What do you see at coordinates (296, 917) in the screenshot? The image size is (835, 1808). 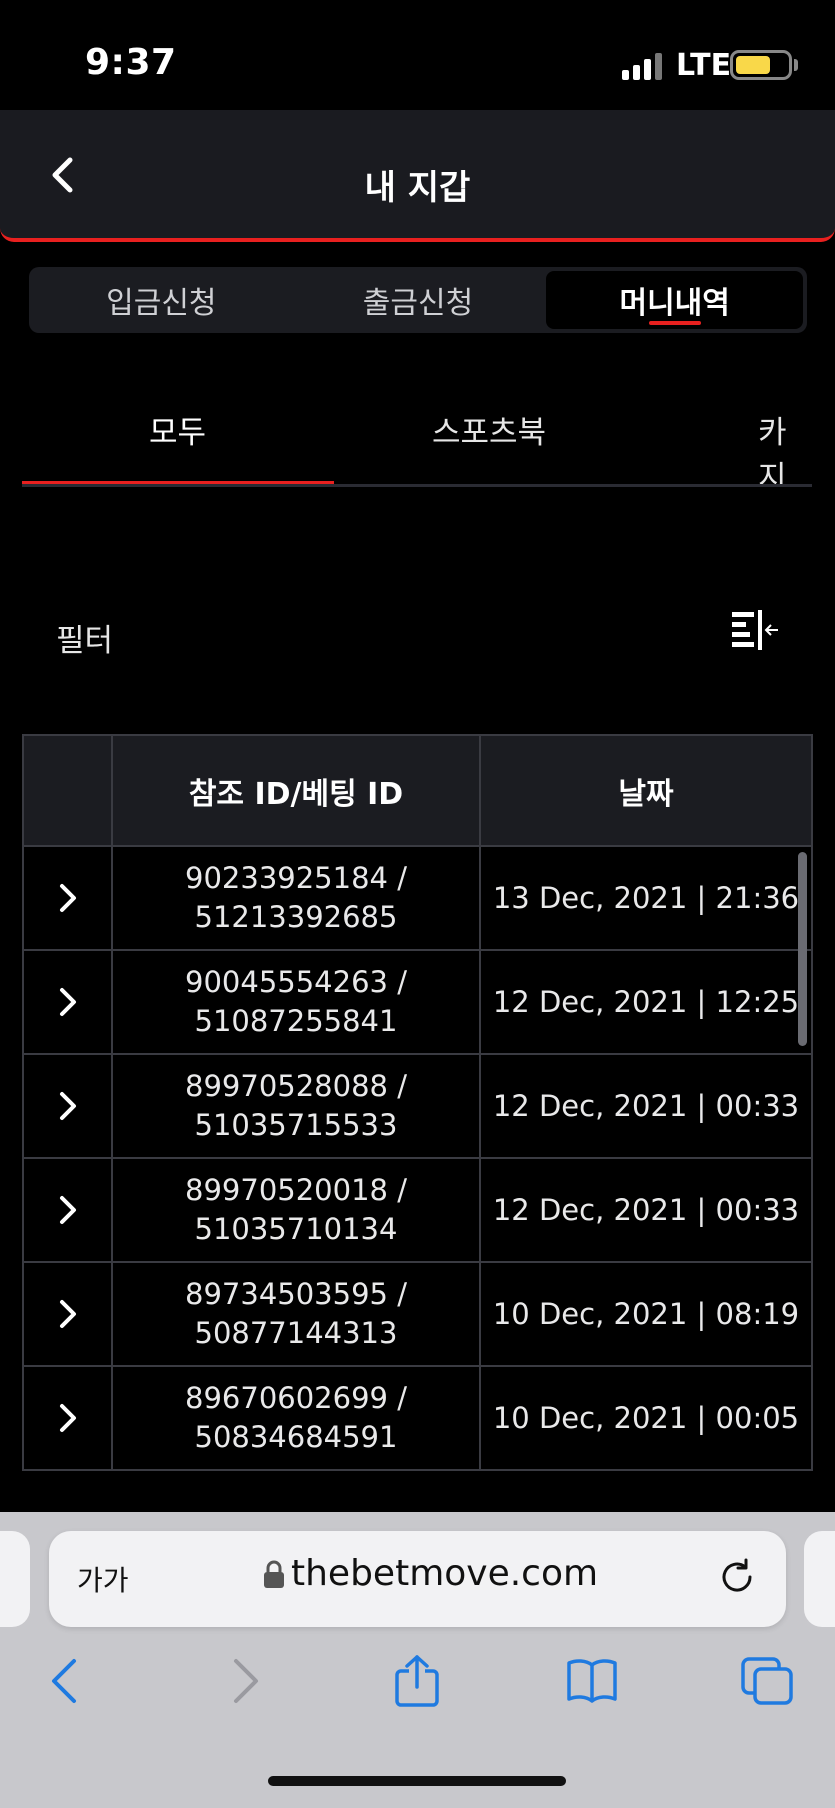 I see `bet-id: 51213392685` at bounding box center [296, 917].